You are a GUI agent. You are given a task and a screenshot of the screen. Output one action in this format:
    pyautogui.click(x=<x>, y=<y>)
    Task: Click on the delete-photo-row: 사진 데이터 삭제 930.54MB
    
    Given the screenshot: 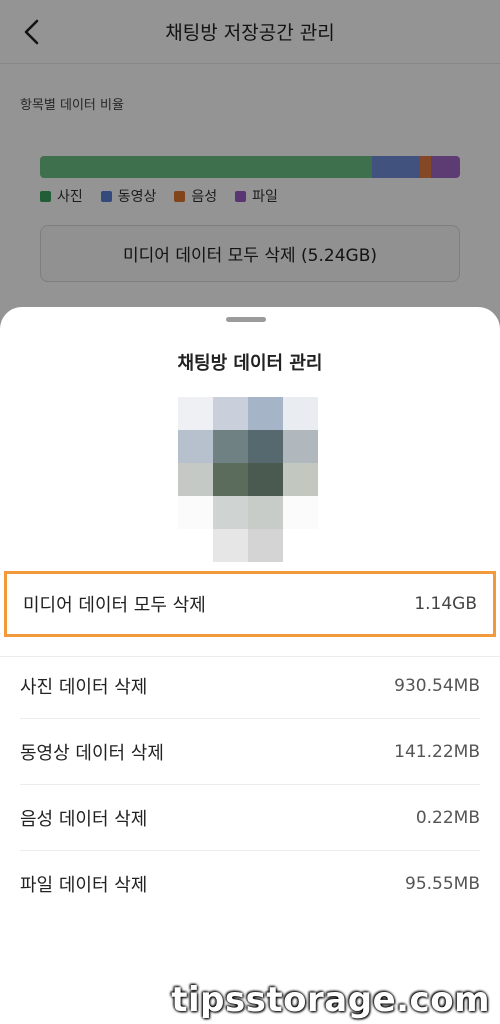 What is the action you would take?
    pyautogui.click(x=250, y=686)
    